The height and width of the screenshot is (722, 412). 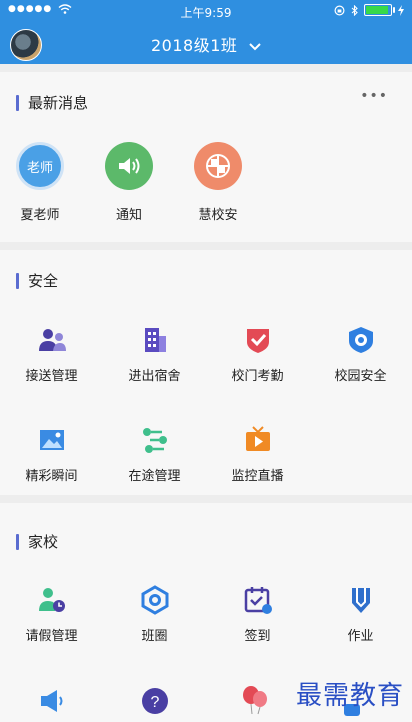 I want to click on battery-icon, so click(x=379, y=10).